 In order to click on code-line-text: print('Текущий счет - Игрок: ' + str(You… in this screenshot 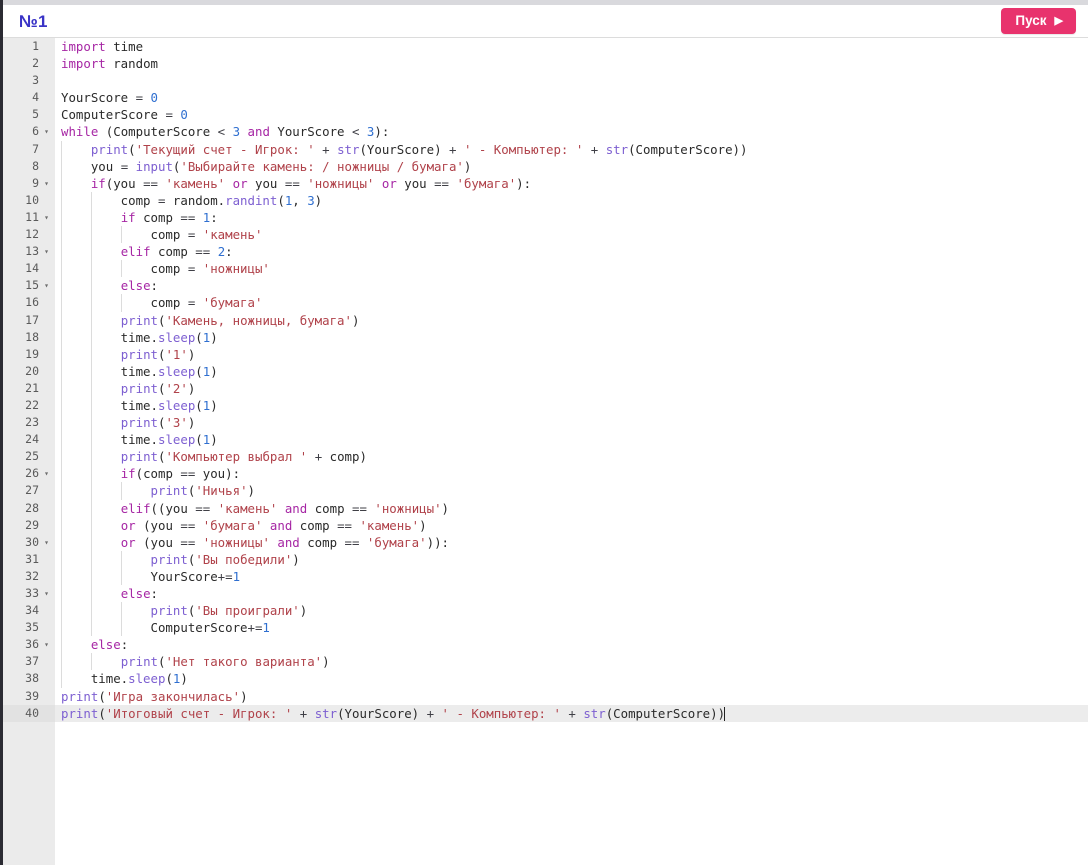, I will do `click(571, 149)`.